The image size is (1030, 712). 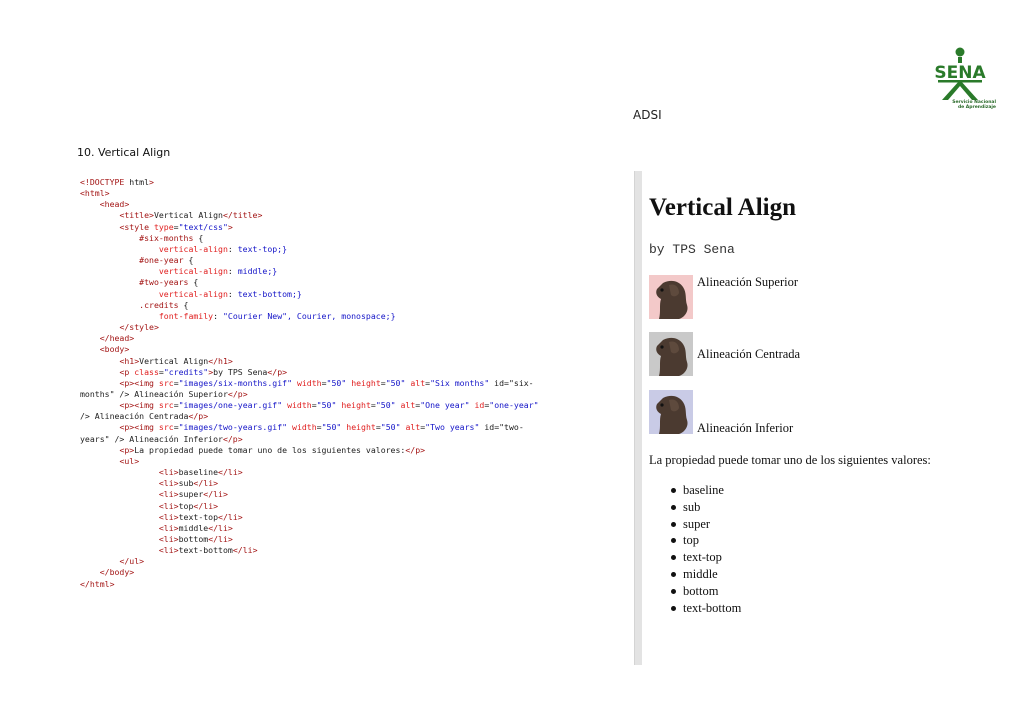 What do you see at coordinates (124, 152) in the screenshot?
I see `section-title: 10. Vertical Align` at bounding box center [124, 152].